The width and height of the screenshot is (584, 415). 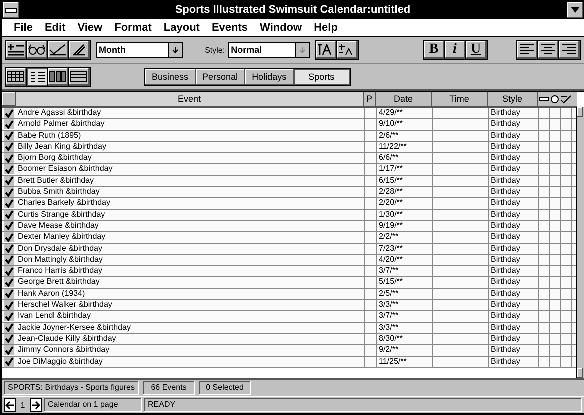 What do you see at coordinates (221, 77) in the screenshot?
I see `category-tab: Personal` at bounding box center [221, 77].